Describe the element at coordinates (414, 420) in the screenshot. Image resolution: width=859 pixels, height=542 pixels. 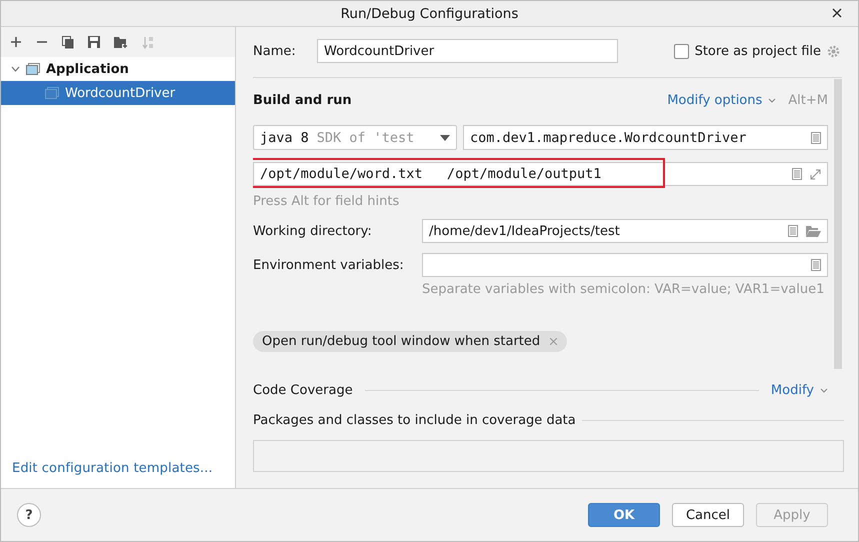
I see `section-title: Packages and classes to include in coverage data` at that location.